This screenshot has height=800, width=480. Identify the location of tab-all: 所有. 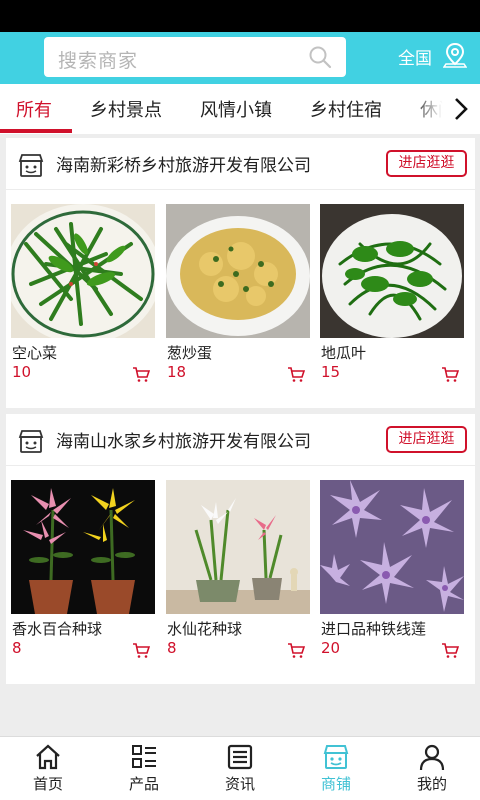
(34, 109).